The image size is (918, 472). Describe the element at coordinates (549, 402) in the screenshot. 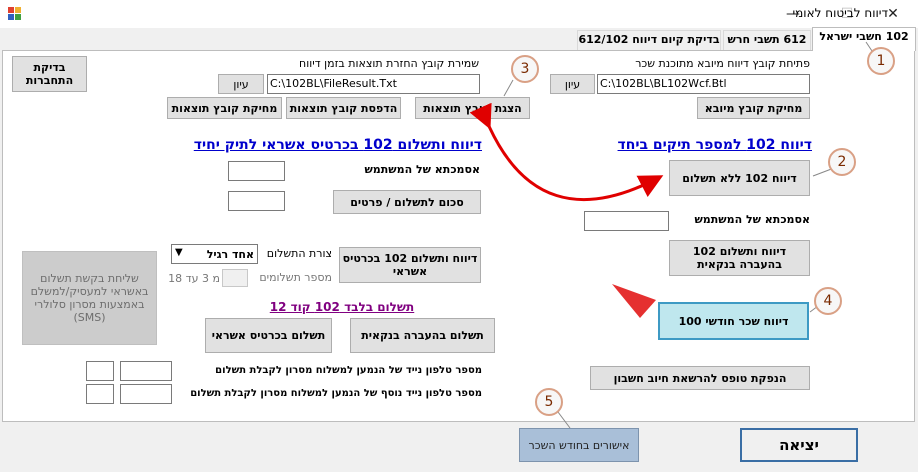

I see `annotation-badge-5: 5` at that location.